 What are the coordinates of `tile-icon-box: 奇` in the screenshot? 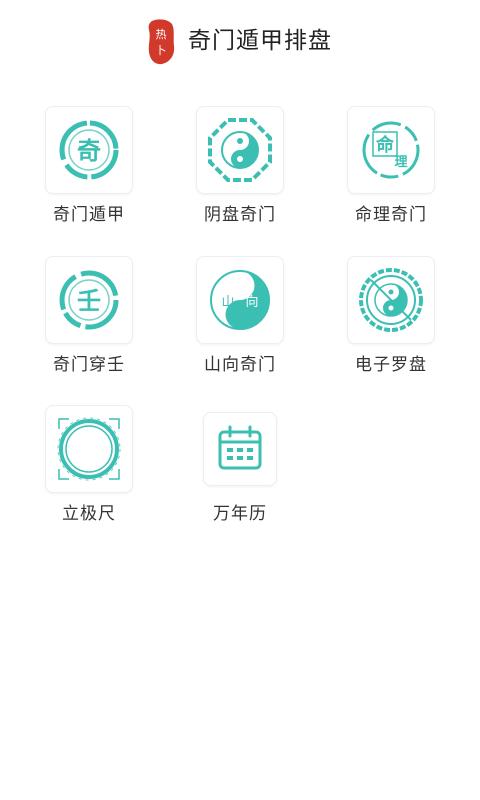 It's located at (89, 150).